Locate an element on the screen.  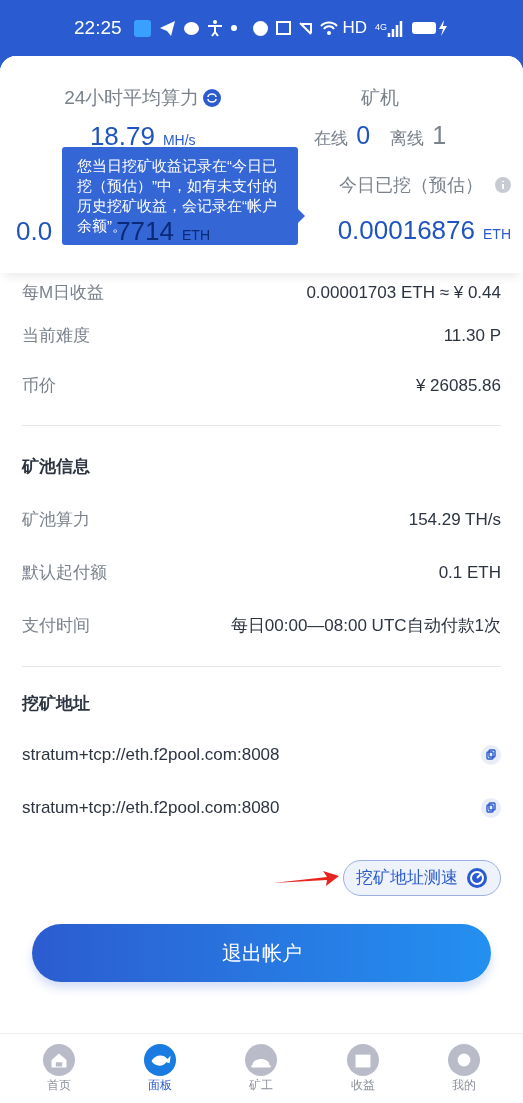
nav-tab: 矿工 is located at coordinates (261, 1068).